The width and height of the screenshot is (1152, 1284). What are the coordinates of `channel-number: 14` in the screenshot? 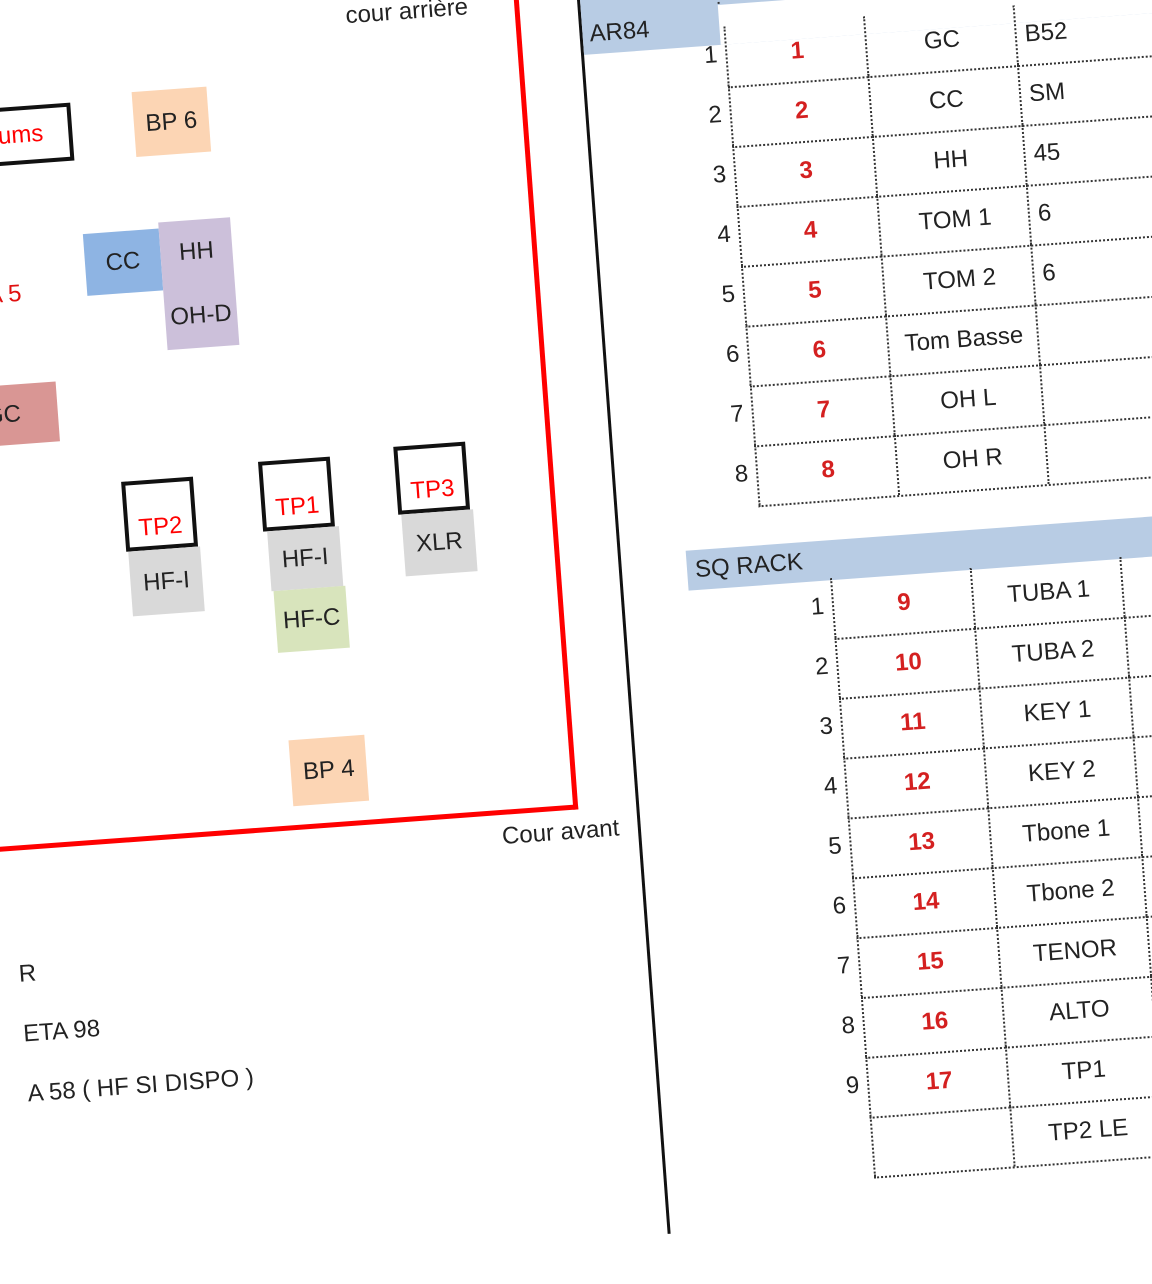 It's located at (925, 902).